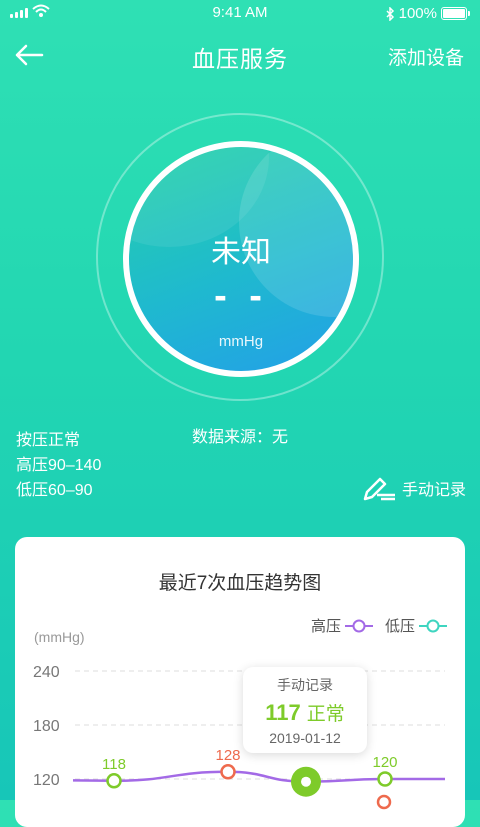 The width and height of the screenshot is (480, 827). Describe the element at coordinates (305, 710) in the screenshot. I see `data-tooltip: 手动记录 117 正常 2019-01-12` at that location.